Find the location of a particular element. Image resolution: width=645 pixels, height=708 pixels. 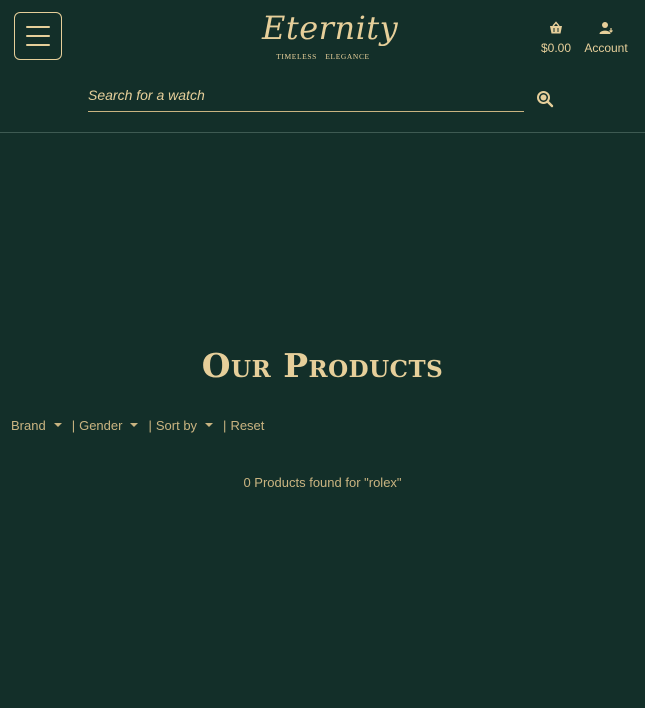

sort-dropdown: Sort by is located at coordinates (189, 425).